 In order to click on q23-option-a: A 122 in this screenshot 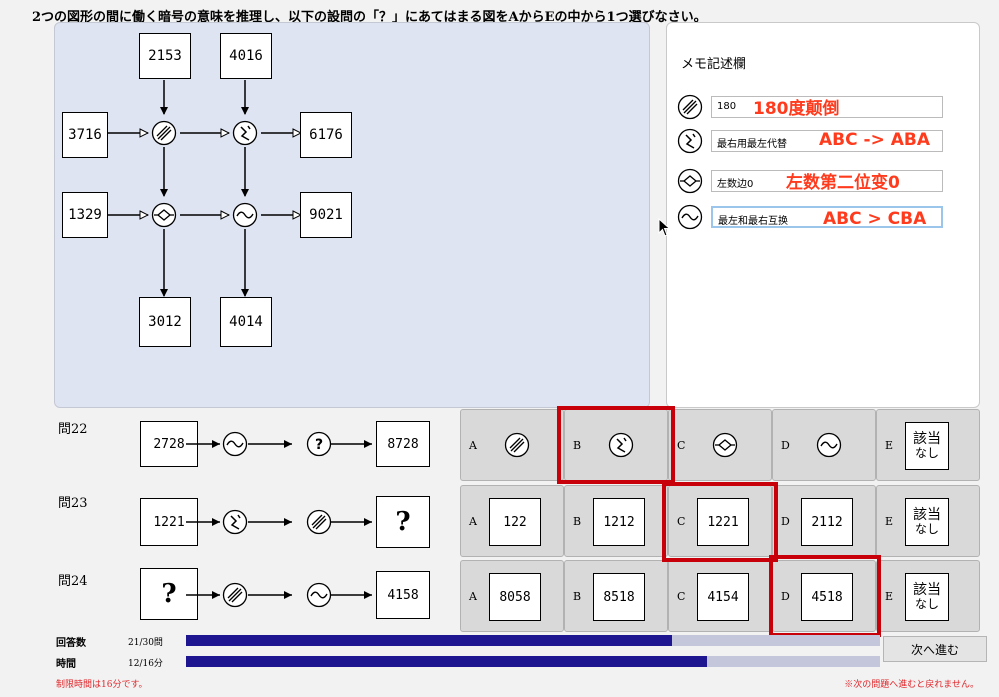, I will do `click(512, 521)`.